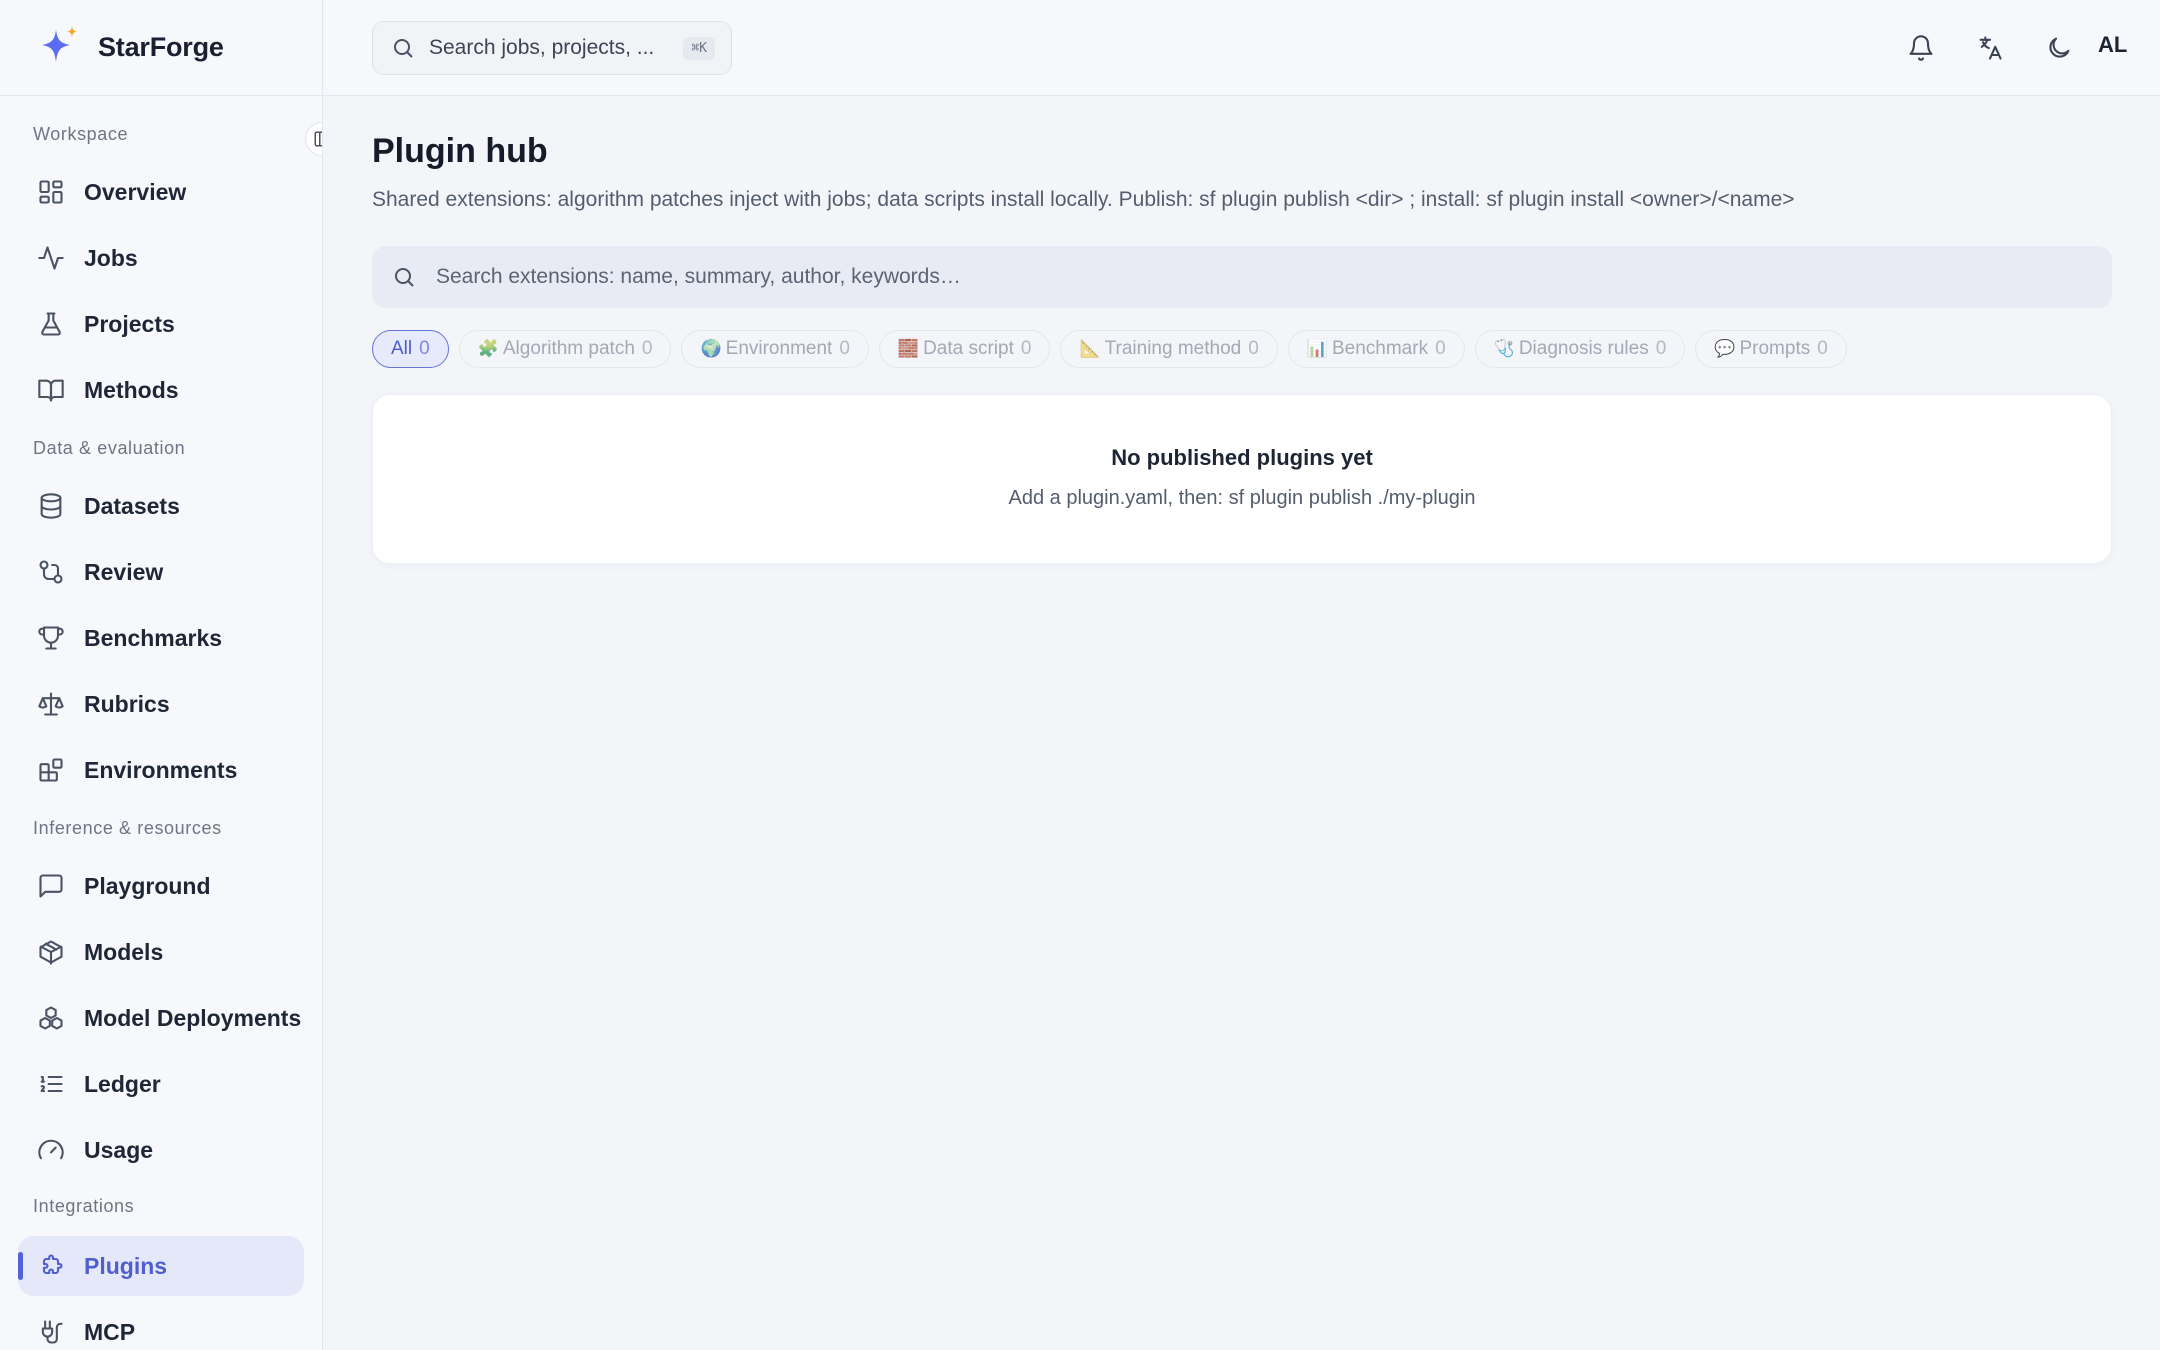 This screenshot has height=1350, width=2160. Describe the element at coordinates (129, 323) in the screenshot. I see `sidebar-item-label: Projects` at that location.